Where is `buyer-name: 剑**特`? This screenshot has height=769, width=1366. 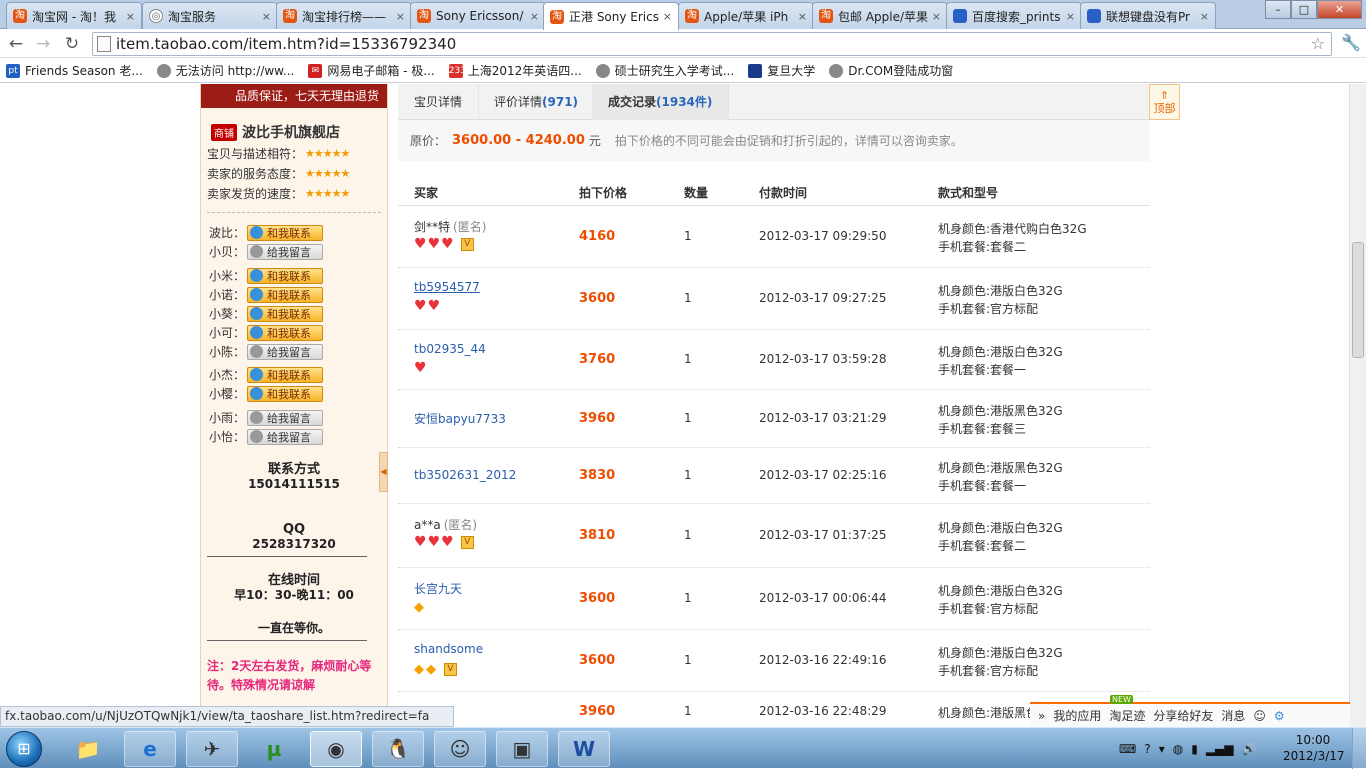
buyer-name: 剑**特 is located at coordinates (432, 227).